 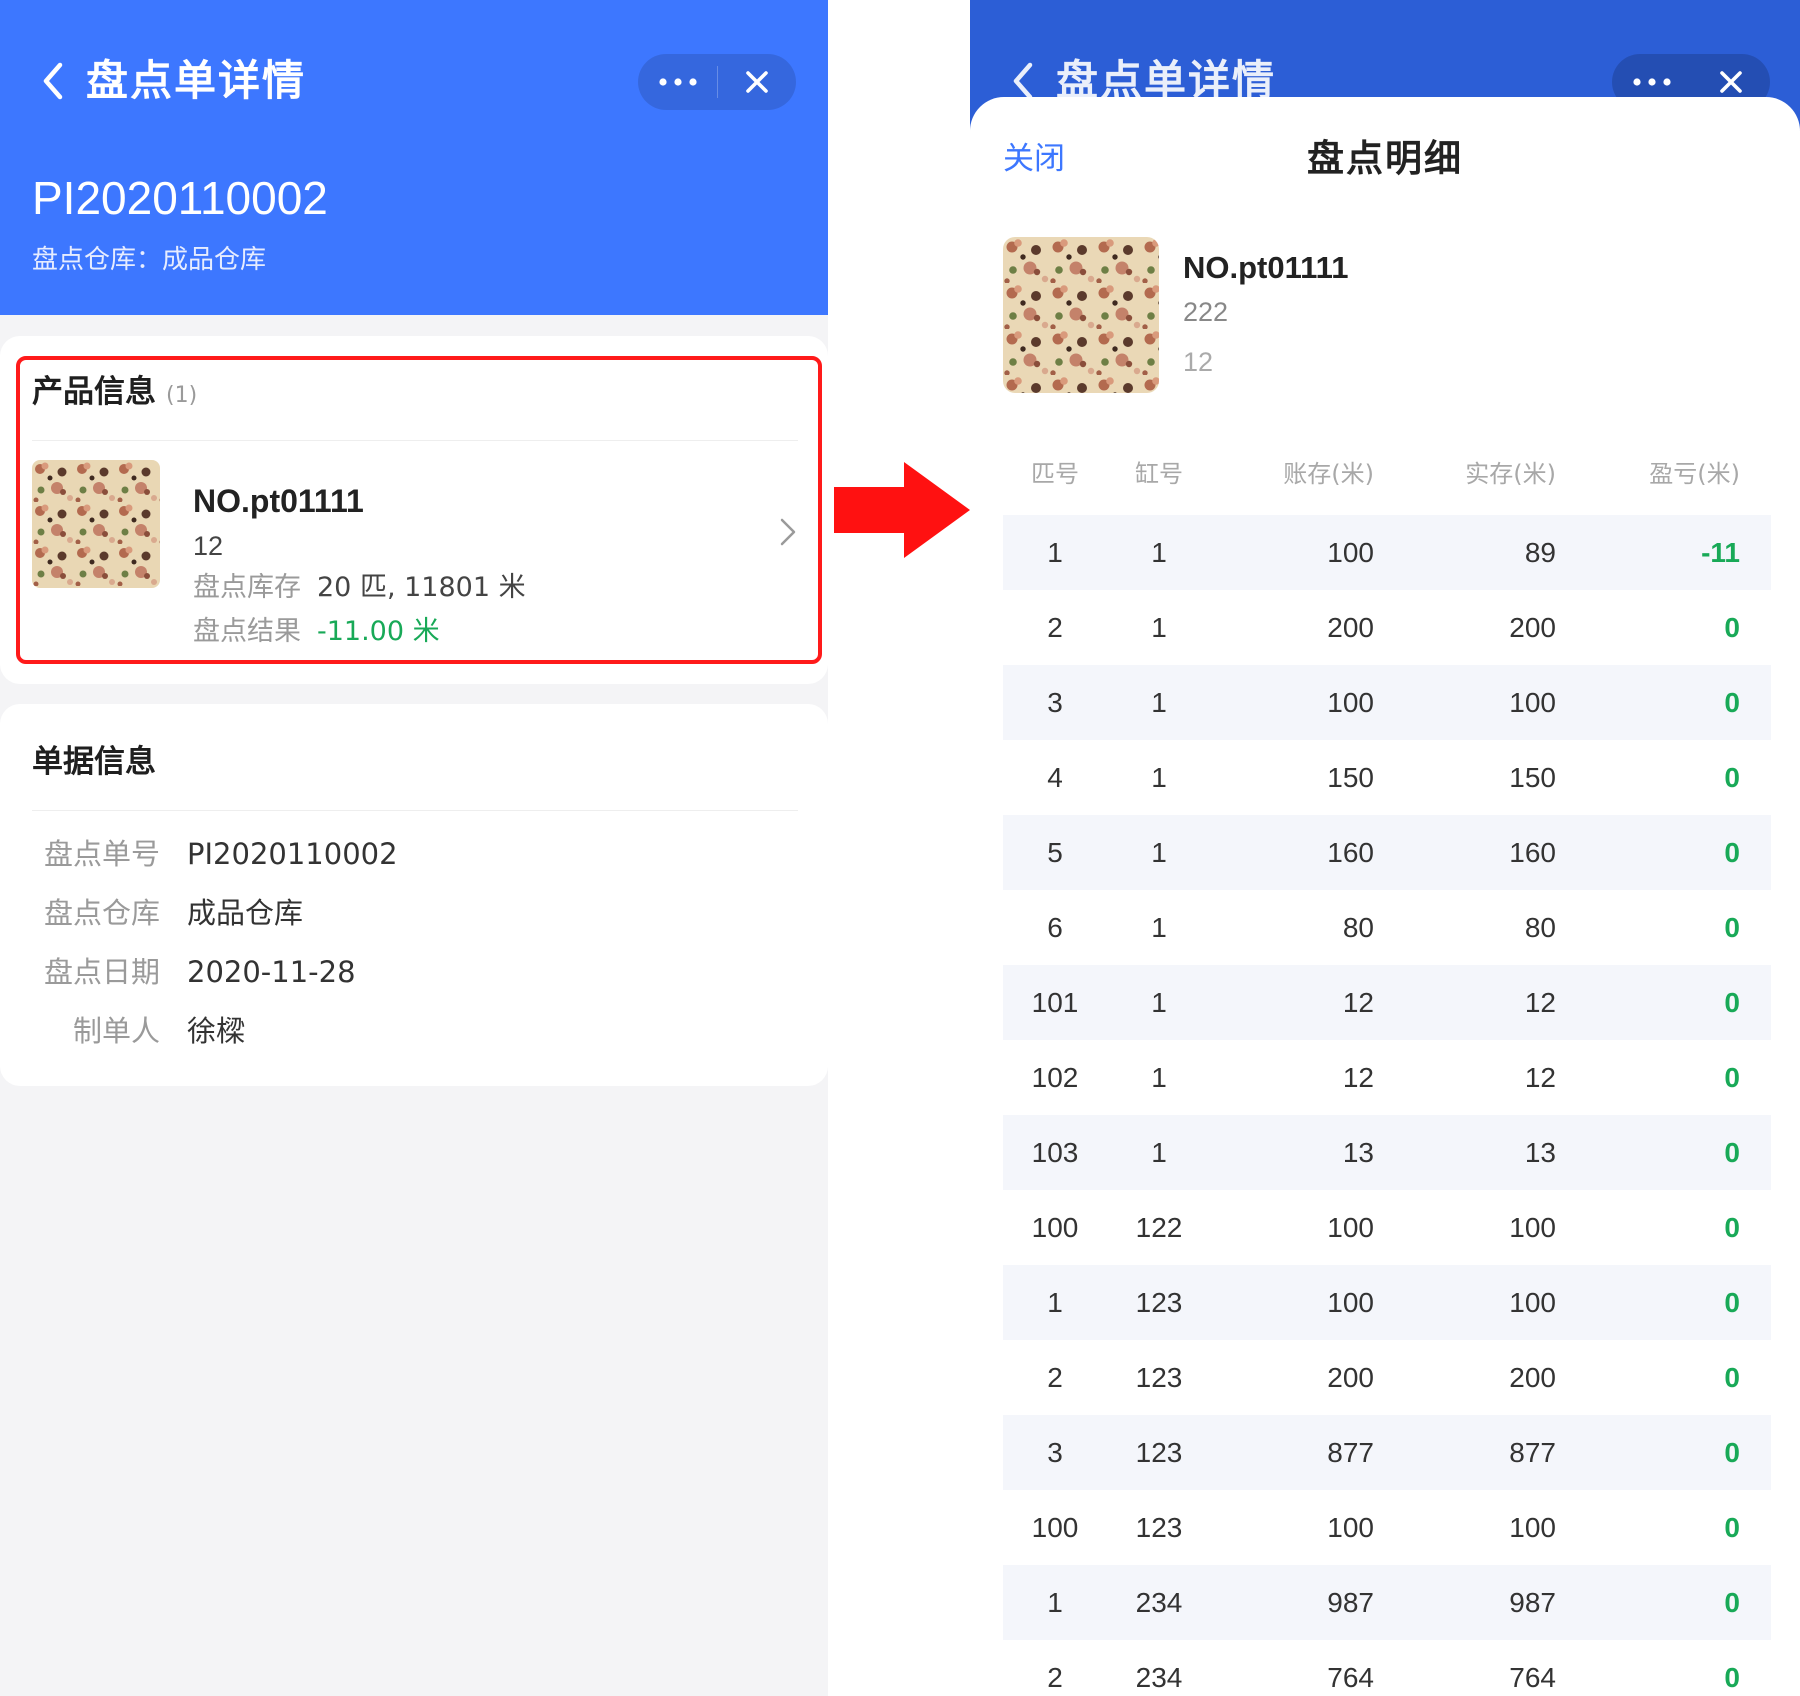 I want to click on info-label: 盘点单号, so click(x=101, y=854).